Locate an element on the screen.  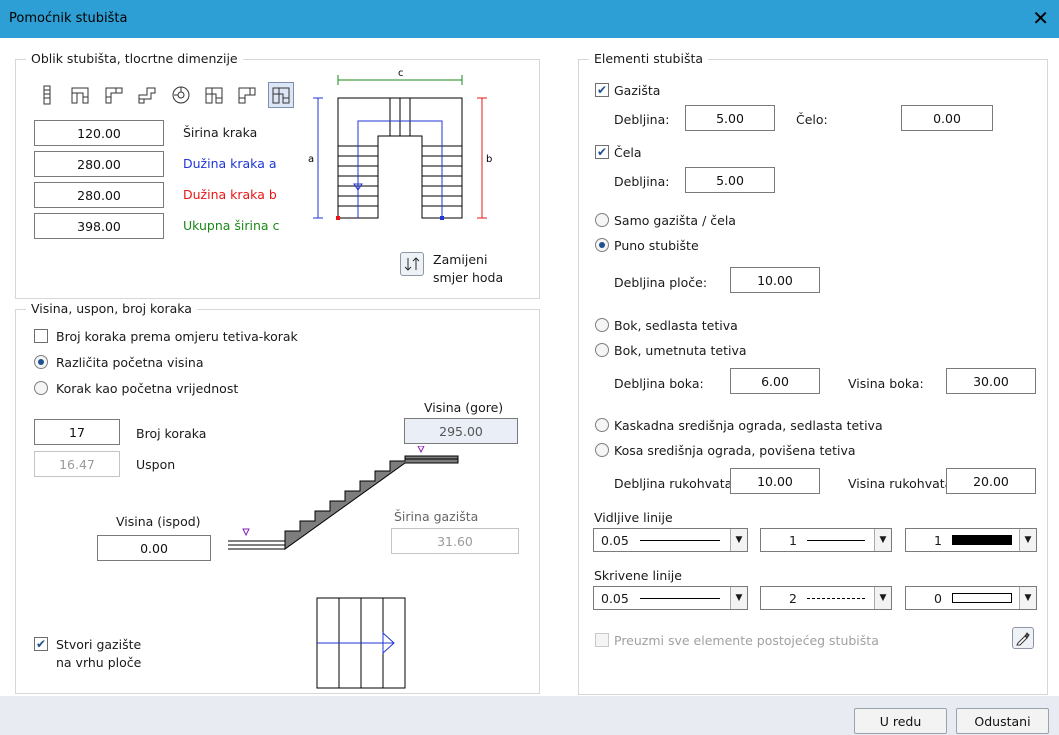
flight-width-label: Širina kraka is located at coordinates (220, 132).